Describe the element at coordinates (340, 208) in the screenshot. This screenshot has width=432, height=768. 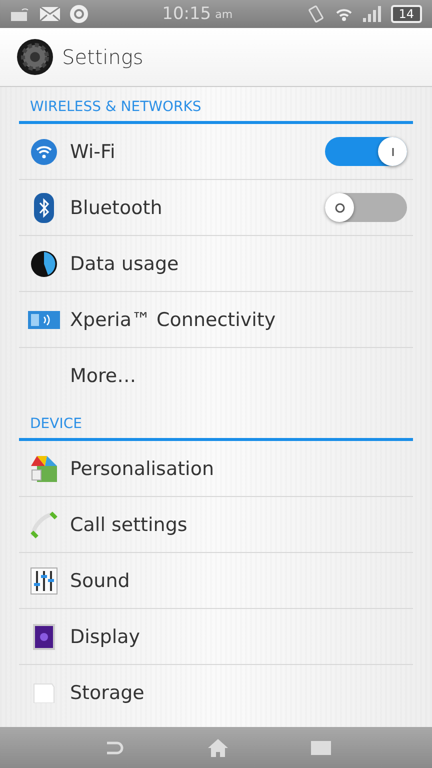
I see `off-mark-icon` at that location.